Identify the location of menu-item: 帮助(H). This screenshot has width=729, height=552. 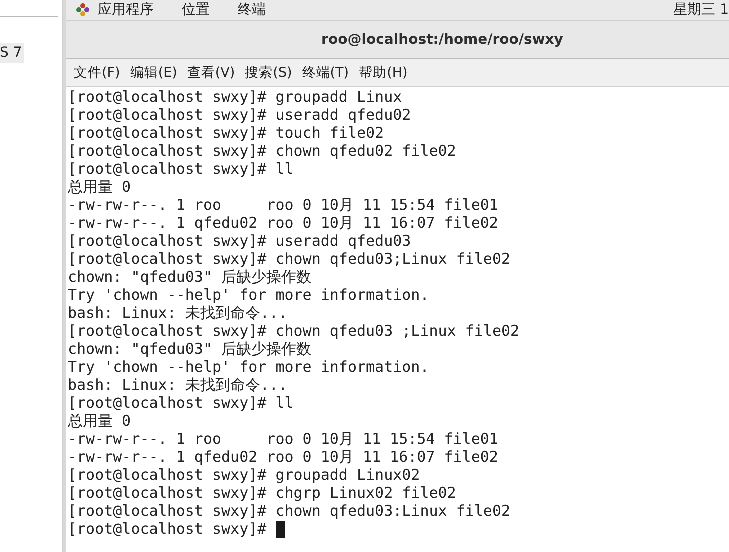
(383, 73).